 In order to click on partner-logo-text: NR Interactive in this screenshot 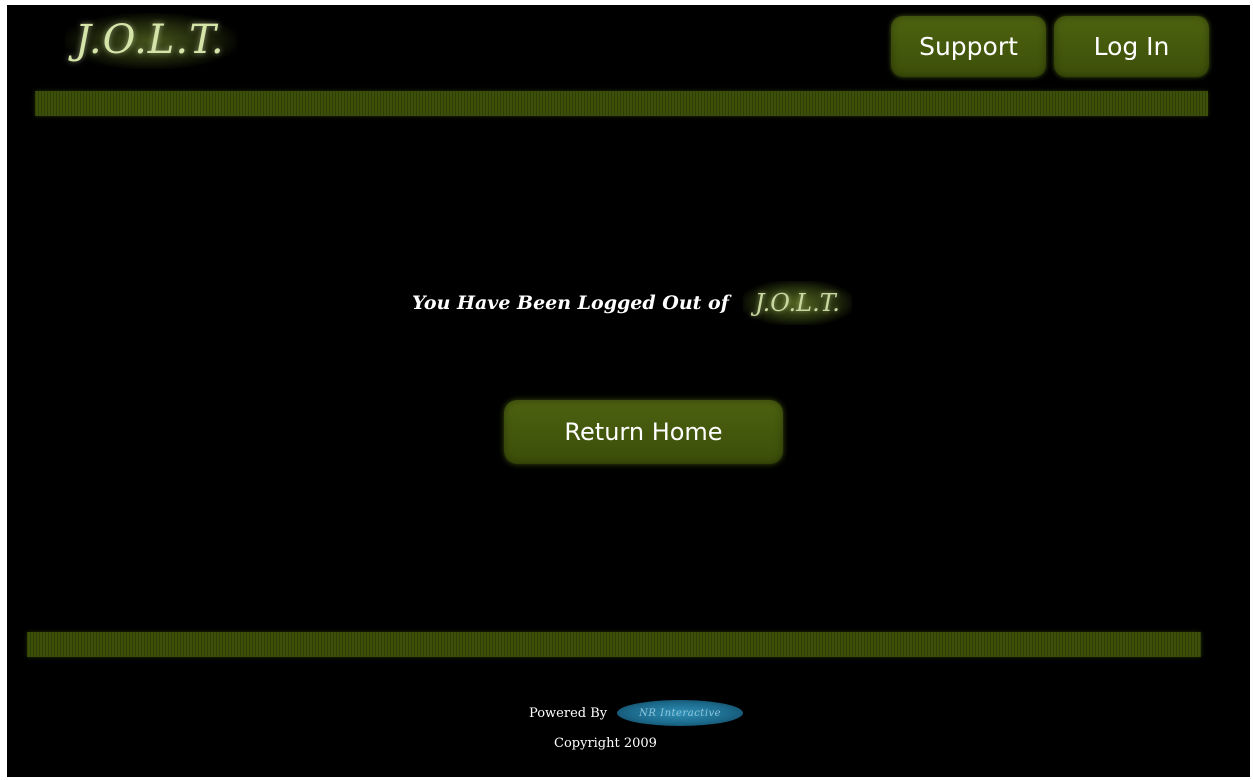, I will do `click(680, 713)`.